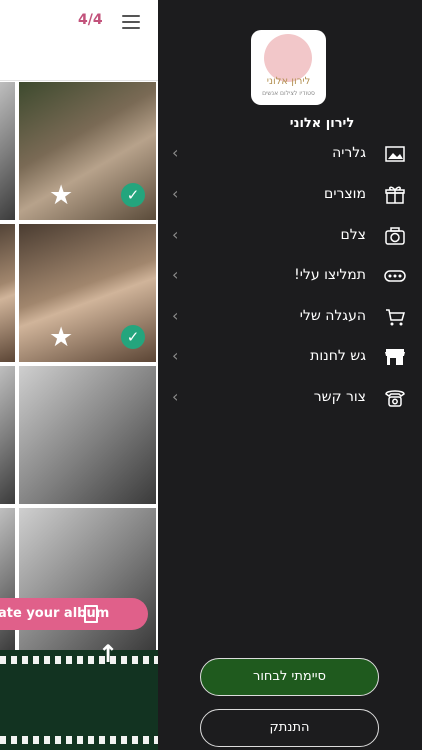  What do you see at coordinates (79, 700) in the screenshot?
I see `film-strip` at bounding box center [79, 700].